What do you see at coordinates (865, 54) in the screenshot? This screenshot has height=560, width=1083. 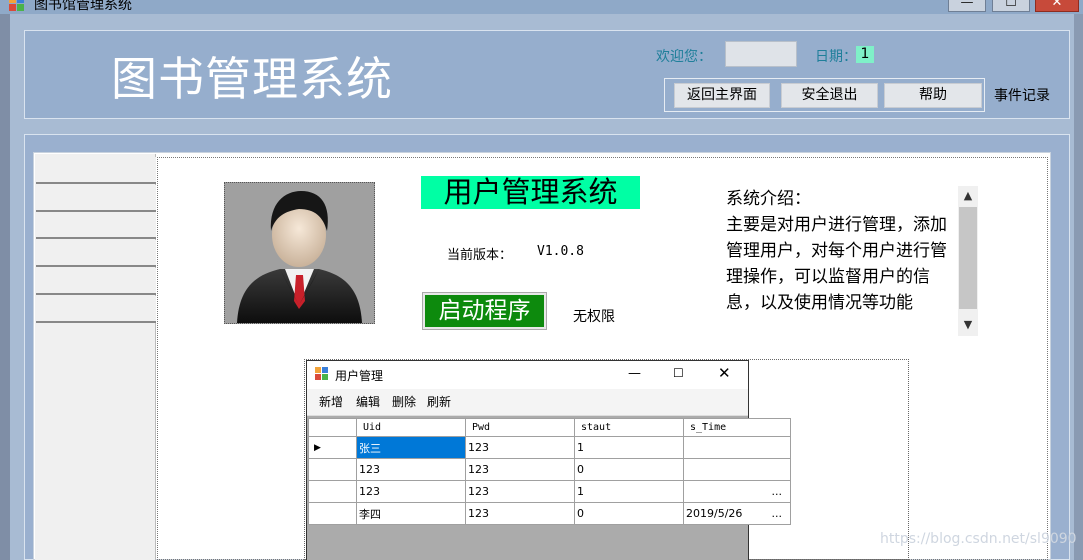 I see `date-value: 1` at bounding box center [865, 54].